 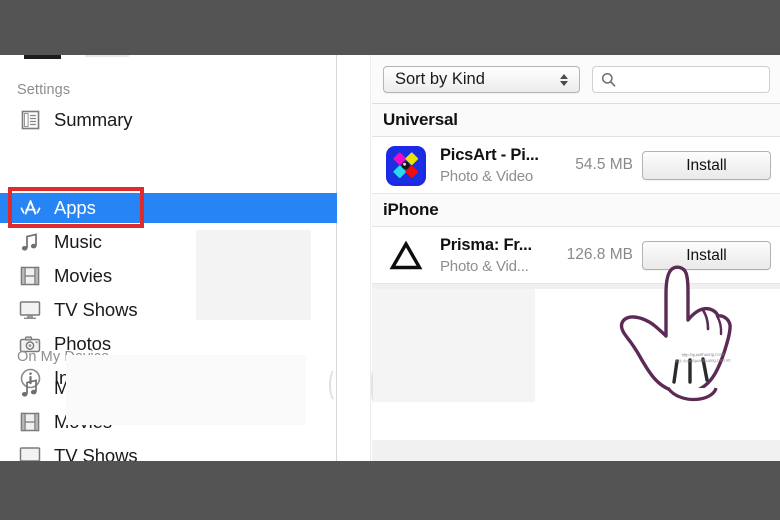 I want to click on app-store-icon, so click(x=30, y=208).